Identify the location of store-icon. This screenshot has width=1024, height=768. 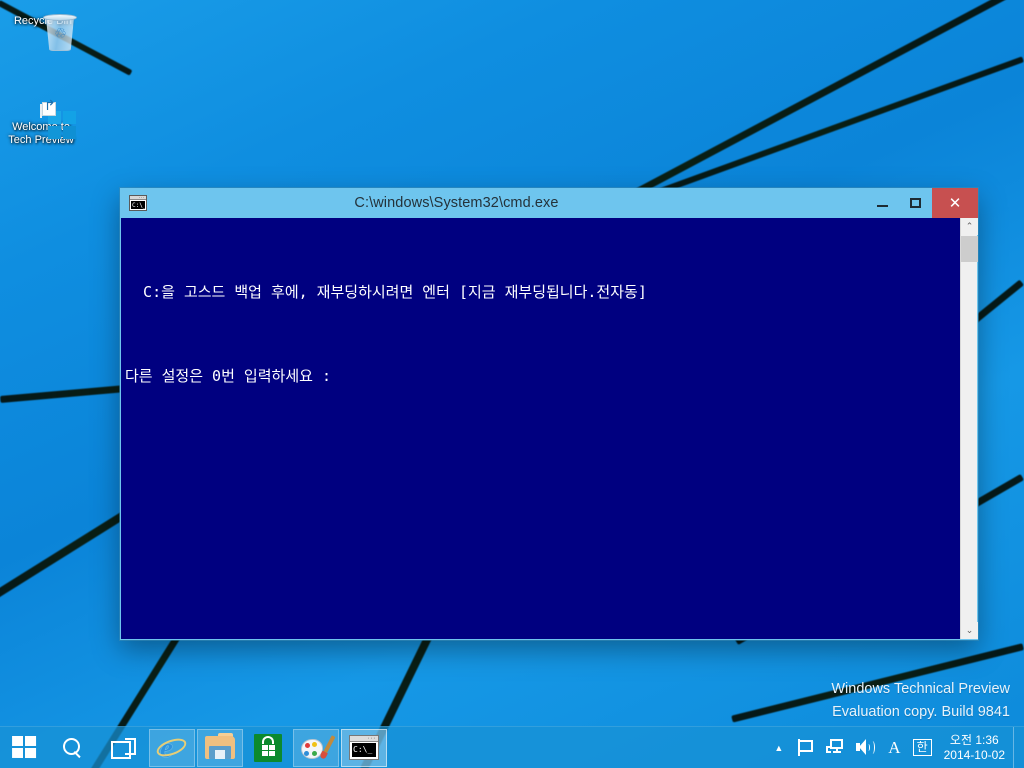
(268, 747).